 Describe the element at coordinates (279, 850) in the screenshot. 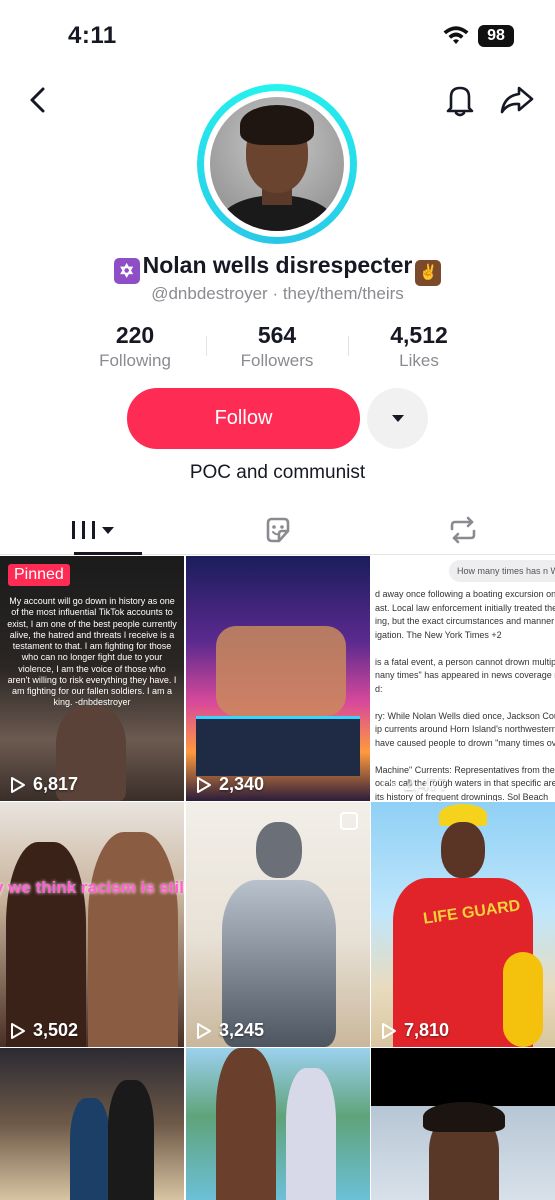

I see `robot-head-image` at that location.